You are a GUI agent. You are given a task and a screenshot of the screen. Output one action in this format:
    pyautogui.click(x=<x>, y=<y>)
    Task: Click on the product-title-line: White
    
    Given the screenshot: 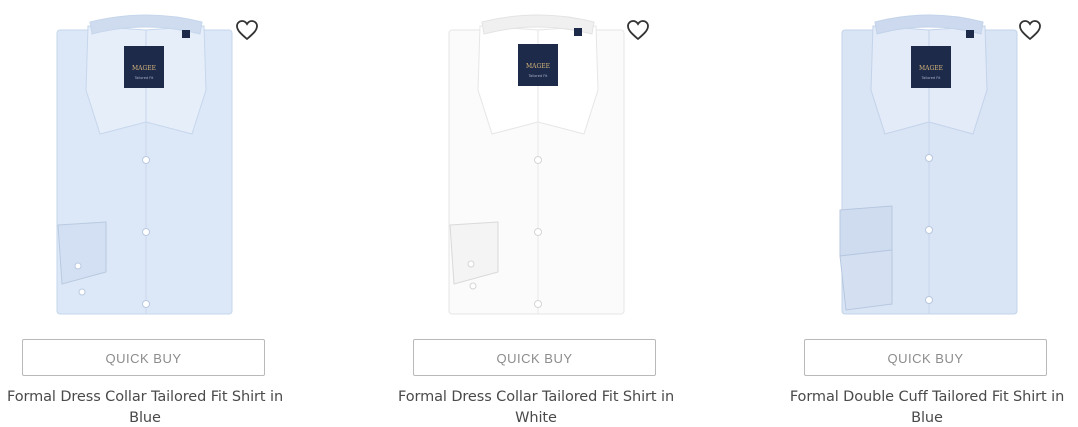 What is the action you would take?
    pyautogui.click(x=536, y=418)
    